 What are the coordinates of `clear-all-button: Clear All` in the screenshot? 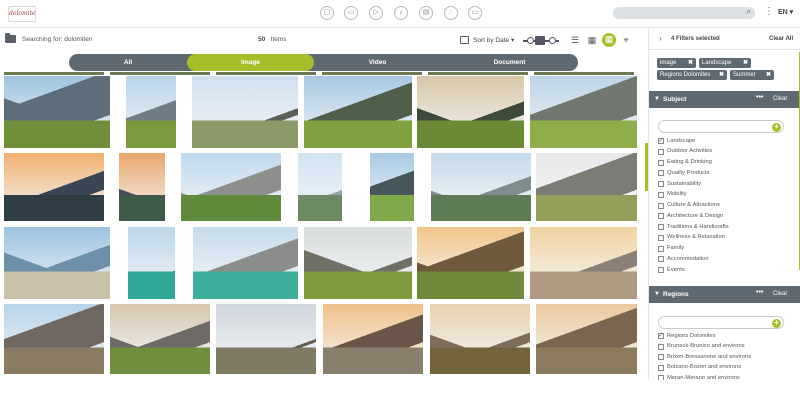 It's located at (781, 39).